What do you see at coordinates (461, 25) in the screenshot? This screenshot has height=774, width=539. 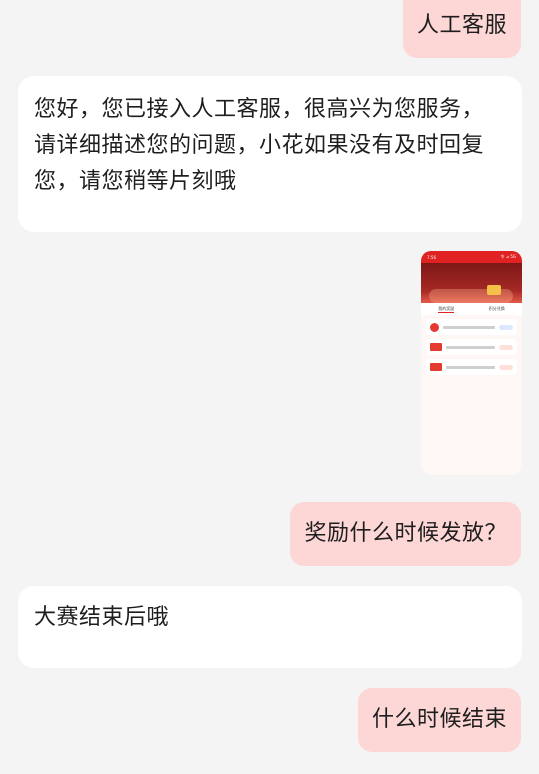 I see `message-text: 人工客服` at bounding box center [461, 25].